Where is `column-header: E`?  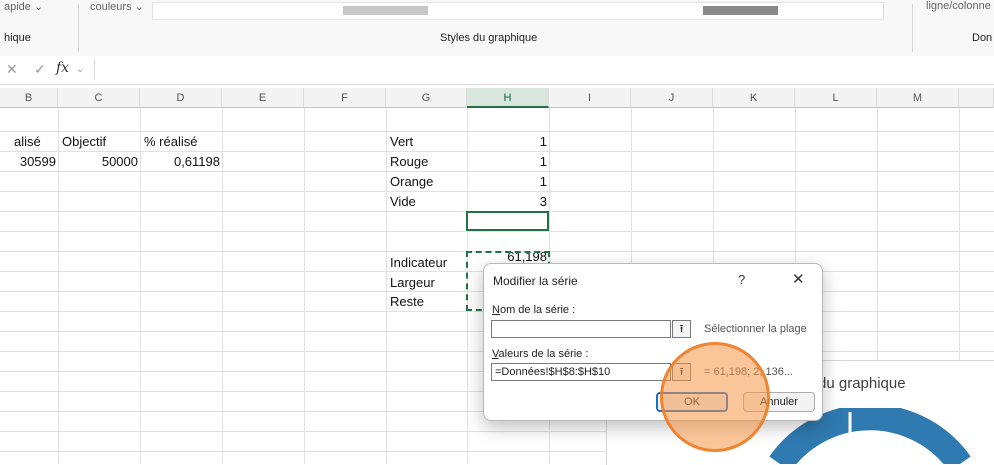 column-header: E is located at coordinates (263, 98).